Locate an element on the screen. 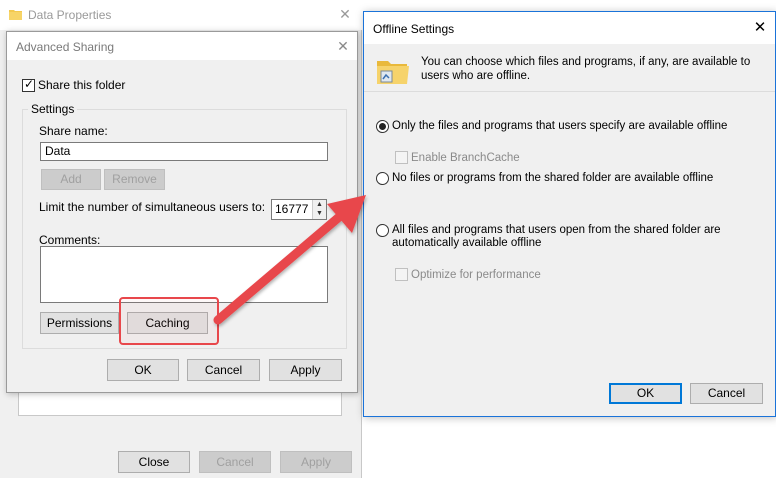 The image size is (776, 478). add-button: Add is located at coordinates (71, 179).